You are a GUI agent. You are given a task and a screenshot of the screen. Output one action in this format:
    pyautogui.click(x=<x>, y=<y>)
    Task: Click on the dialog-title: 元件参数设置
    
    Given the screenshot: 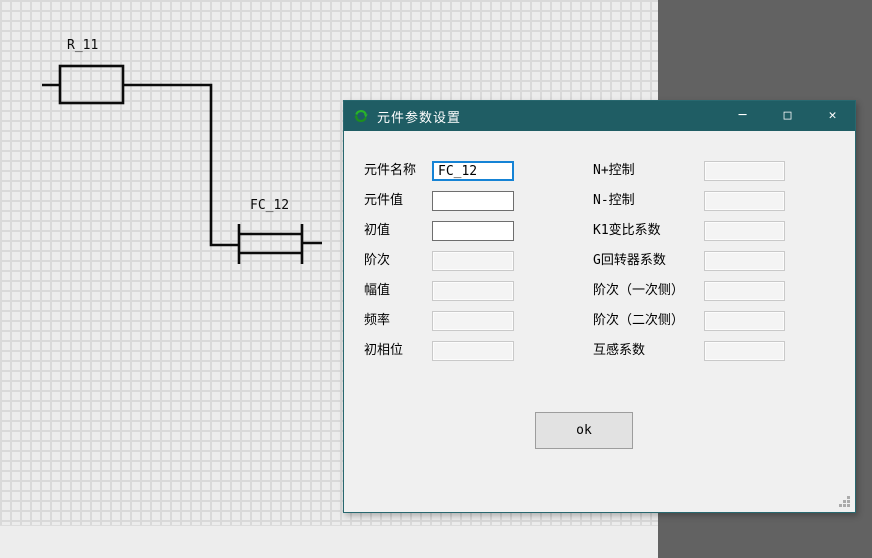 What is the action you would take?
    pyautogui.click(x=419, y=118)
    